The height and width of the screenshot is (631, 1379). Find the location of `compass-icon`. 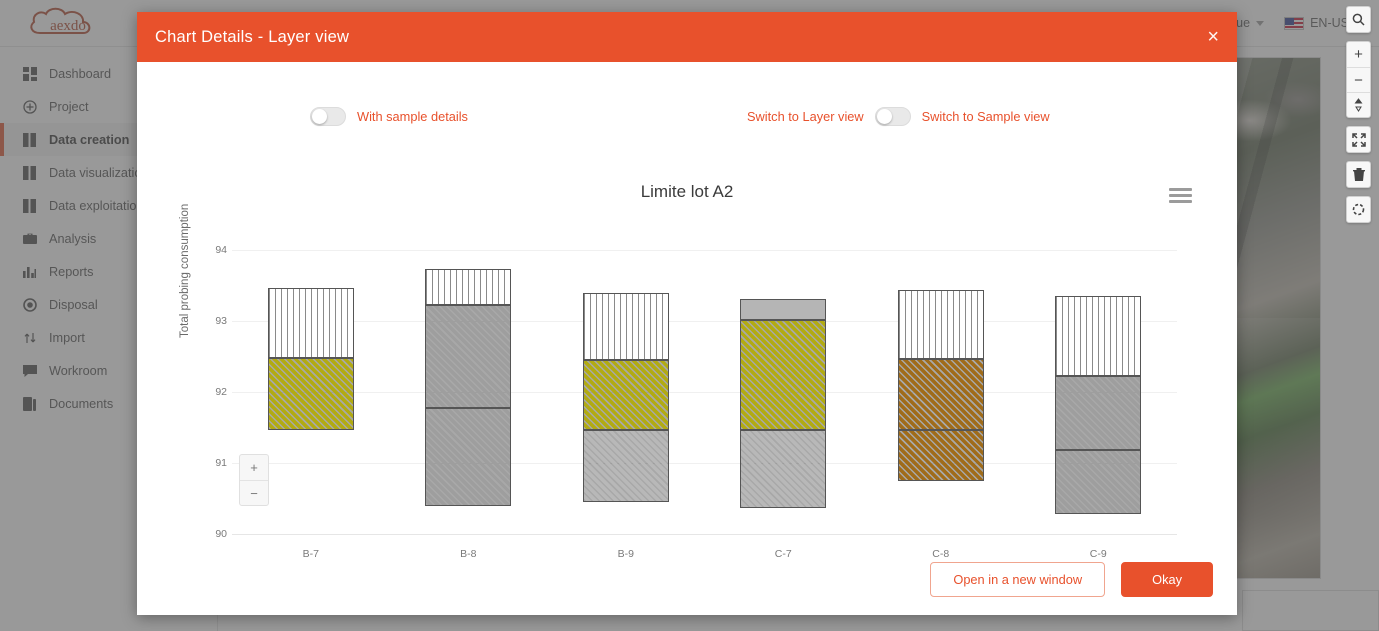

compass-icon is located at coordinates (1358, 104).